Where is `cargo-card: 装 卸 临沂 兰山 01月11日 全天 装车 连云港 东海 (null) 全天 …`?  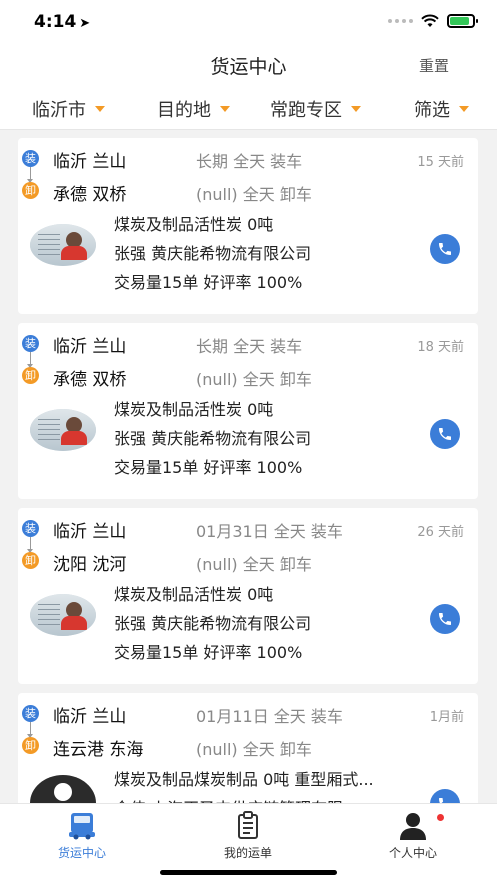
cargo-card: 装 卸 临沂 兰山 01月11日 全天 装车 连云港 东海 (null) 全天 … is located at coordinates (248, 748).